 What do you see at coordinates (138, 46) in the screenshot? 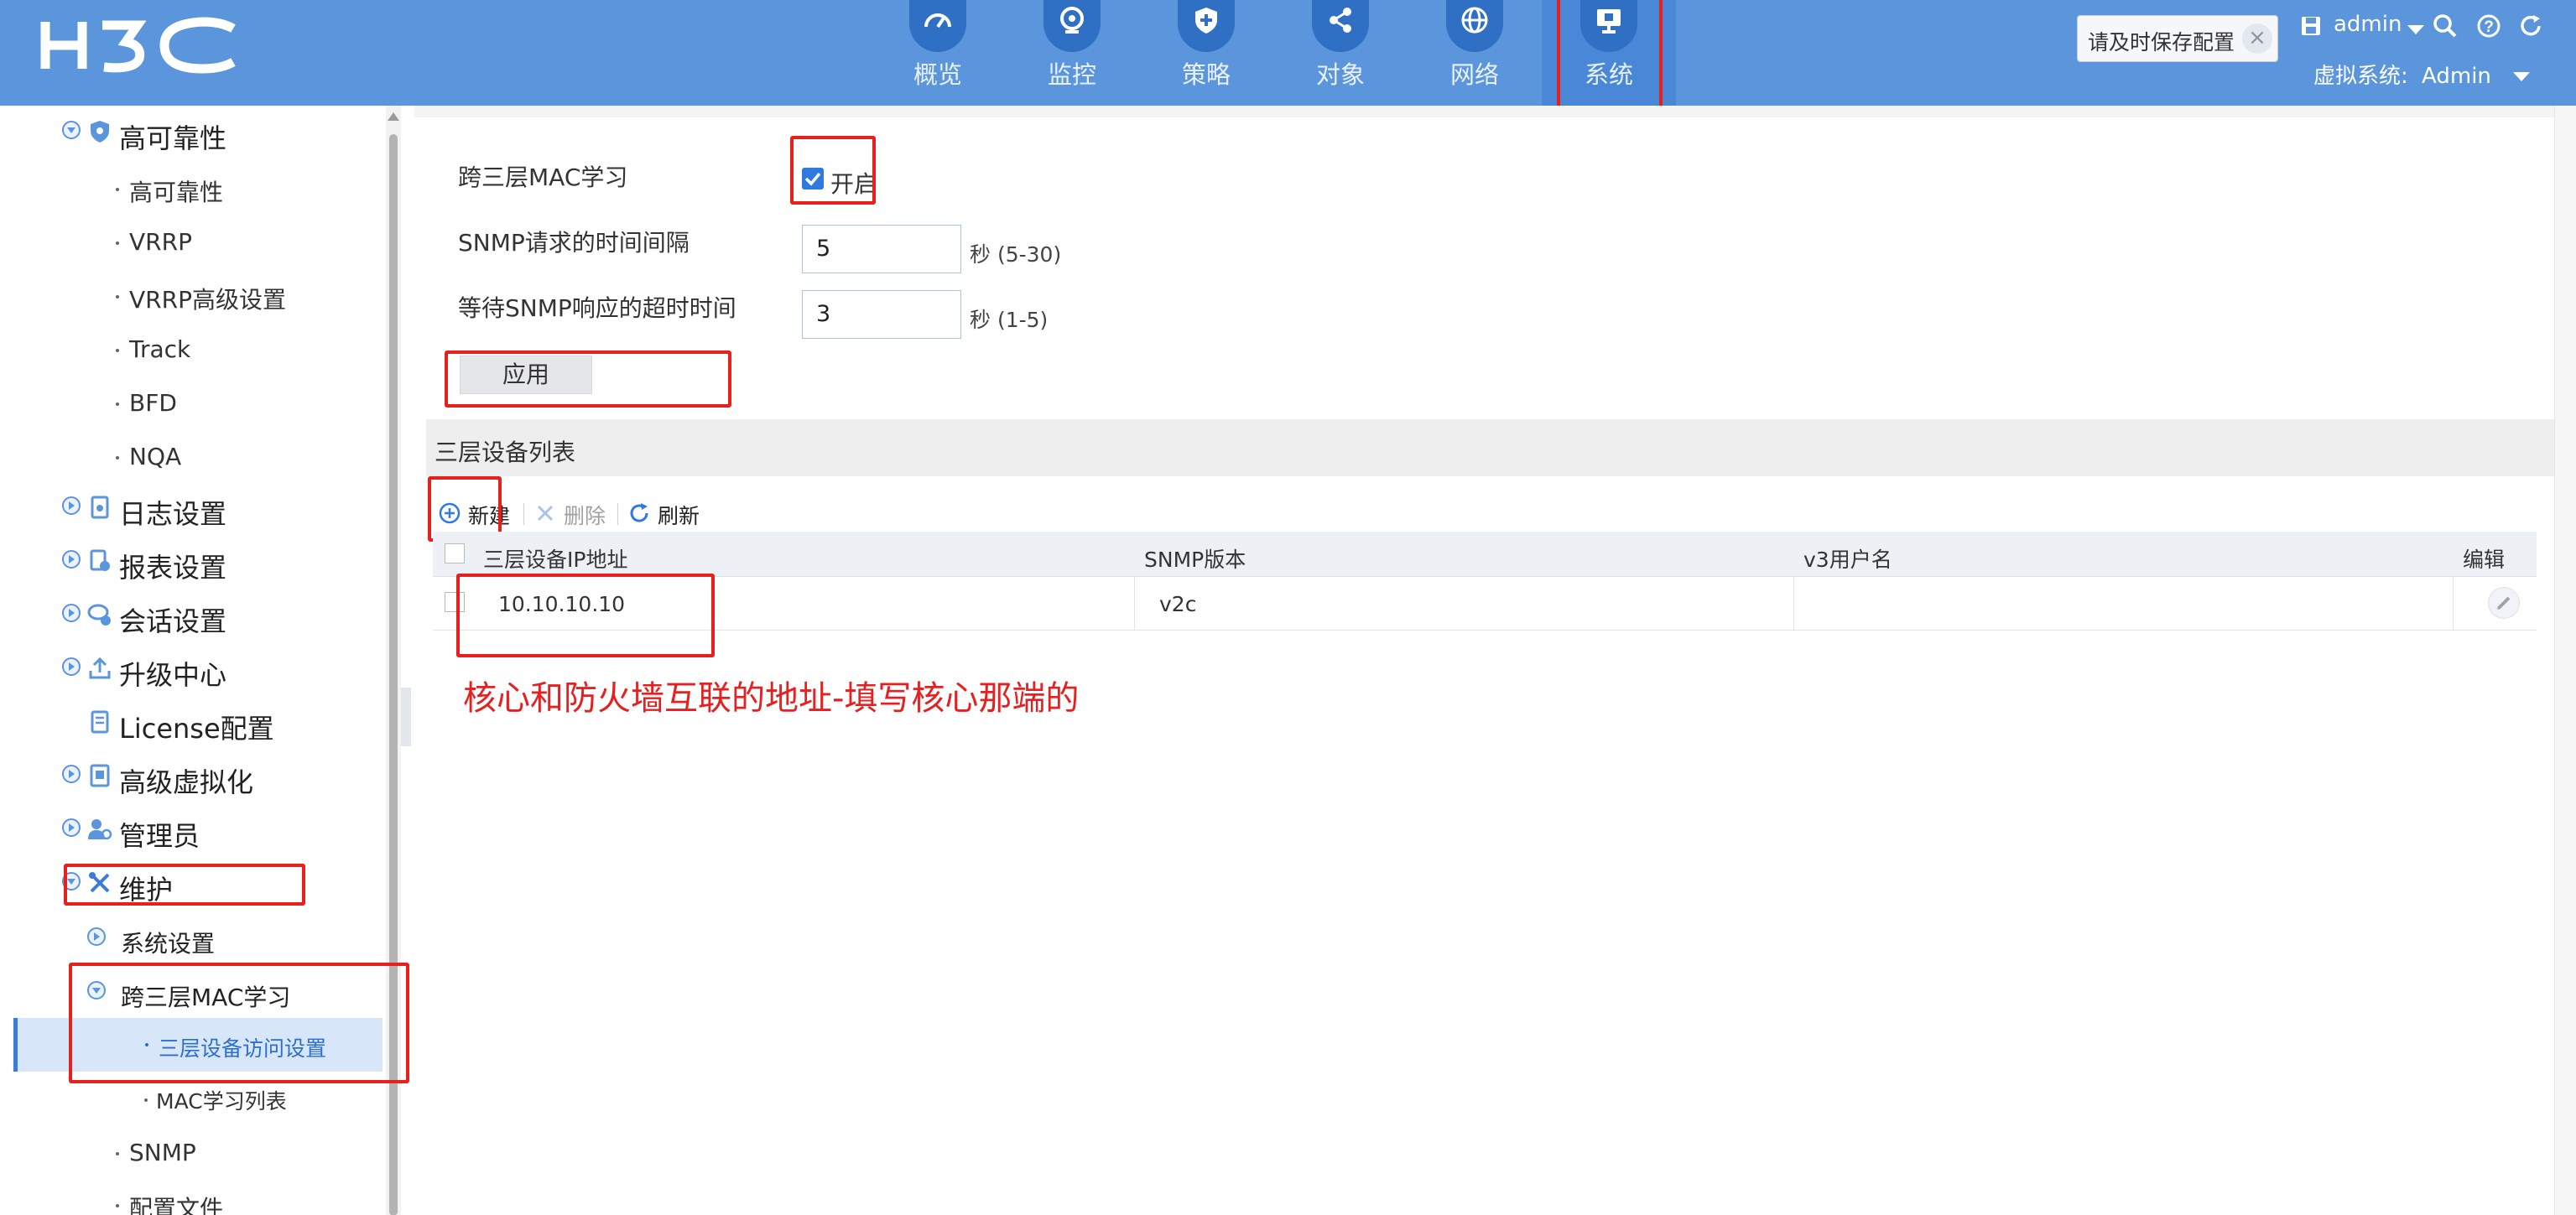
I see `h3c-logo` at bounding box center [138, 46].